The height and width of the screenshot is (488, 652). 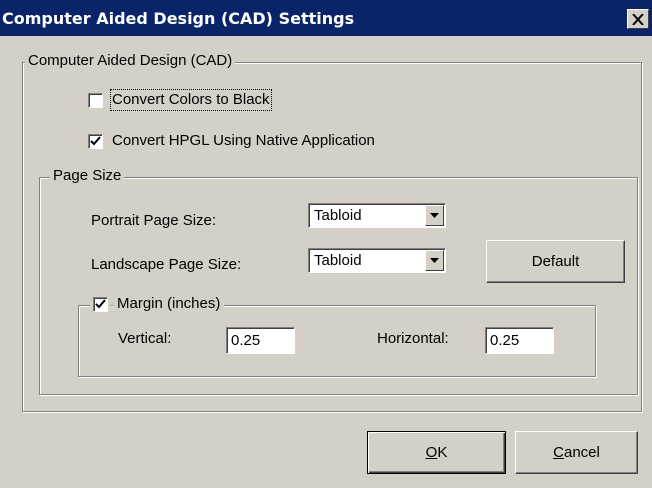 I want to click on horizontal-margin-input: 0.25, so click(x=519, y=340).